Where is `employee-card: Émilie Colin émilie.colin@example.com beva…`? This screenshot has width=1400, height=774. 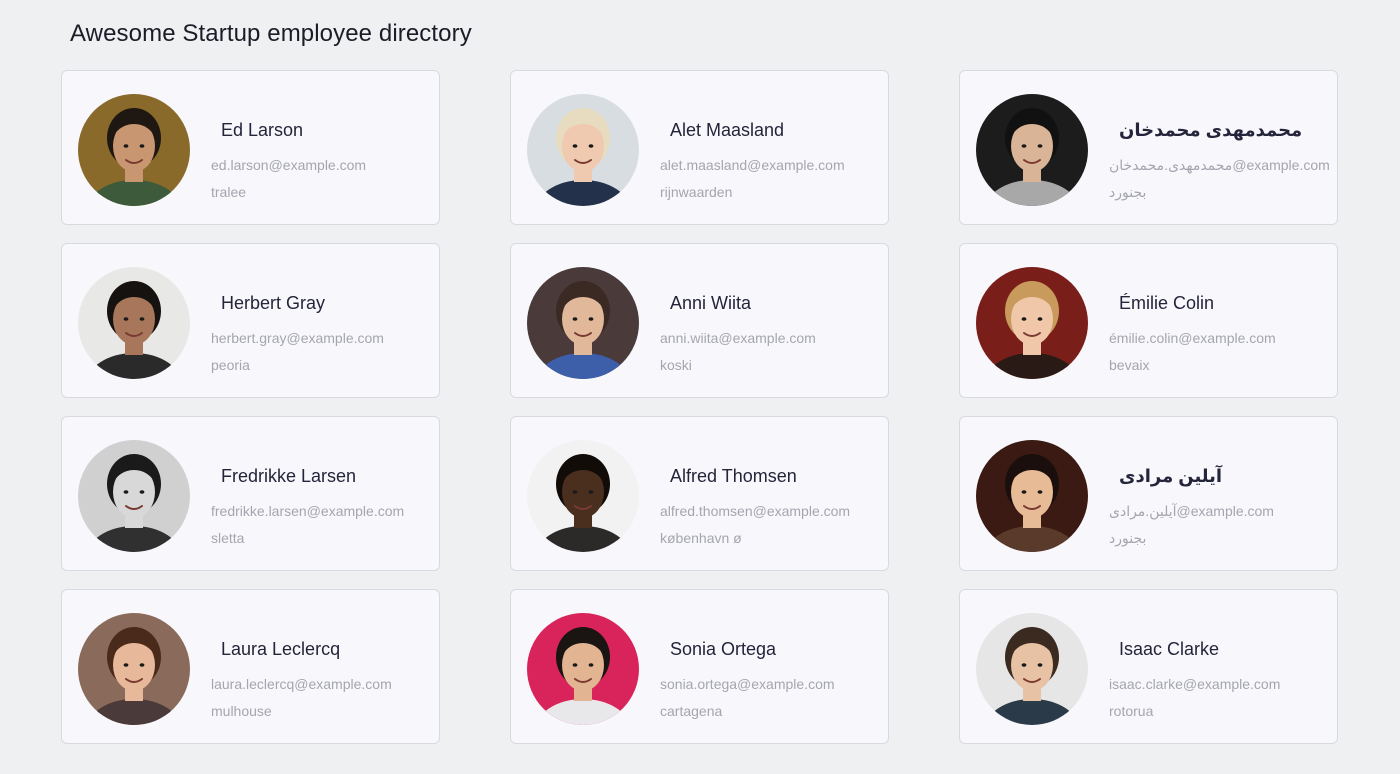
employee-card: Émilie Colin émilie.colin@example.com beva… is located at coordinates (1148, 320).